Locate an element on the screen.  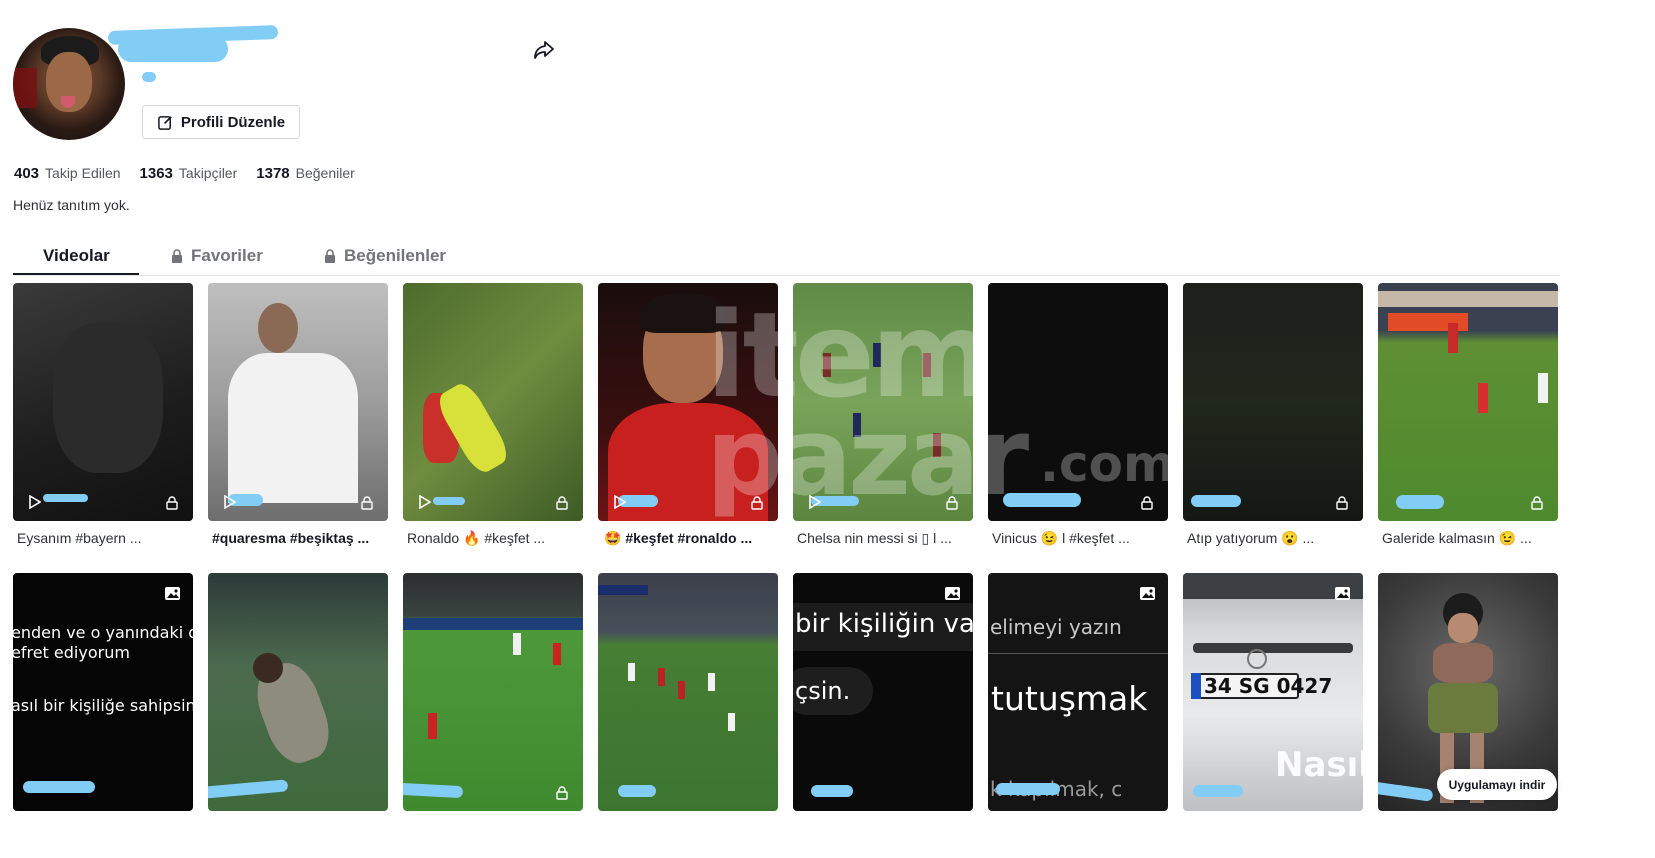
photo-card: 34 SG 0427 Nasıl is located at coordinates (1273, 692).